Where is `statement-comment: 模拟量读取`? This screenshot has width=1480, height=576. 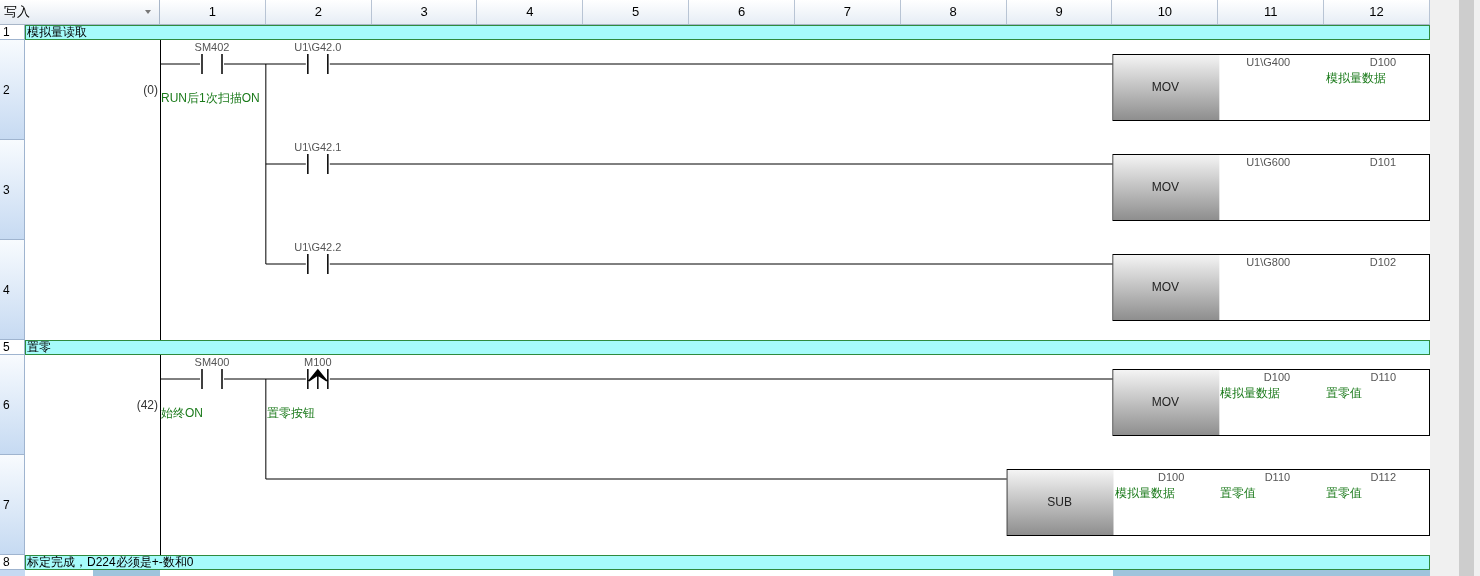 statement-comment: 模拟量读取 is located at coordinates (727, 32).